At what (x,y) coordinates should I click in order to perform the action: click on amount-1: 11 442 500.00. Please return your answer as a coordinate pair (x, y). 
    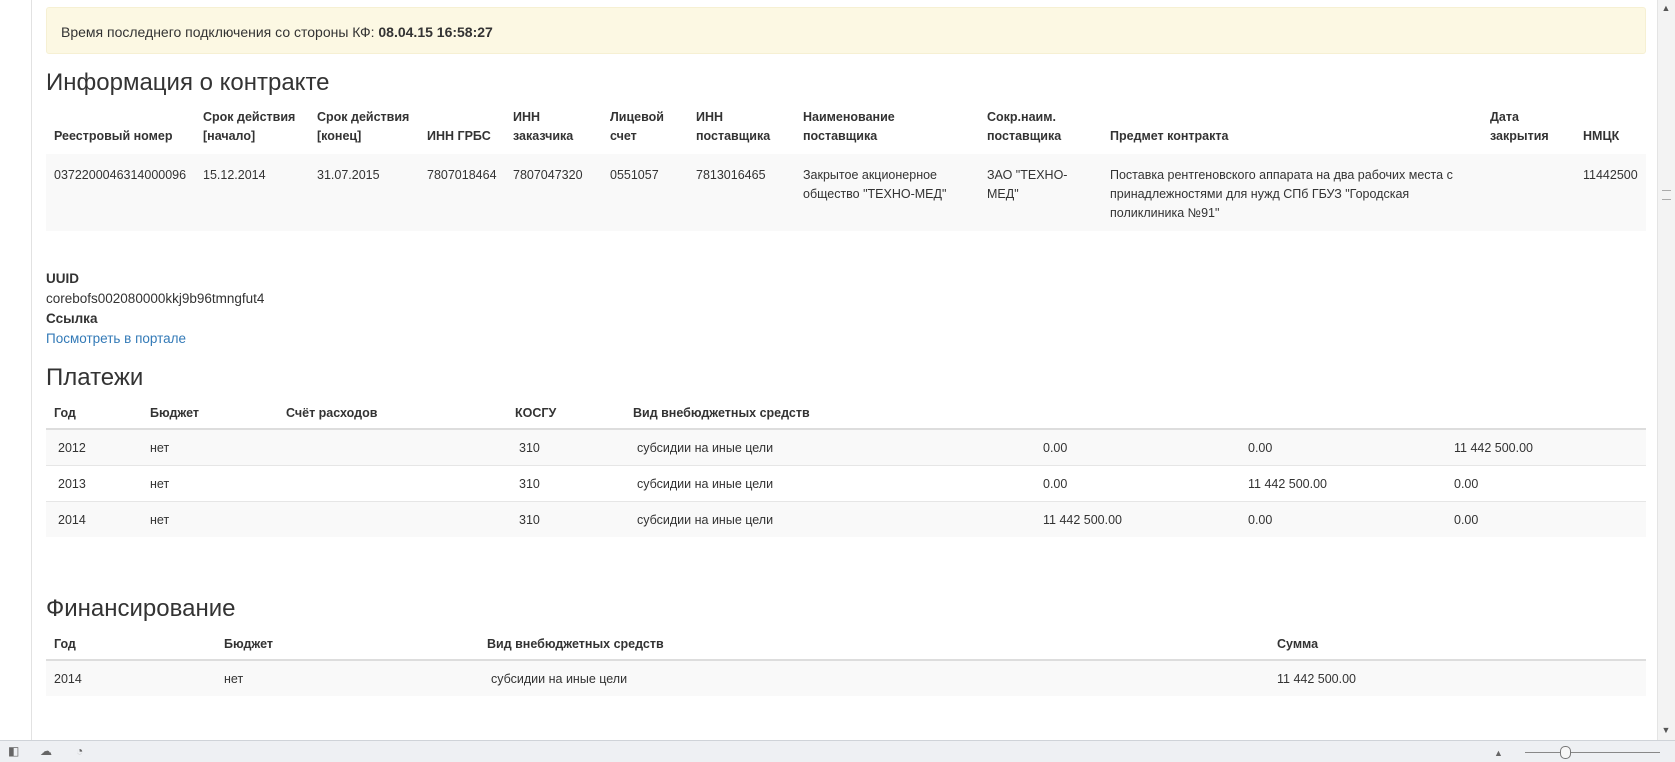
    Looking at the image, I should click on (1137, 519).